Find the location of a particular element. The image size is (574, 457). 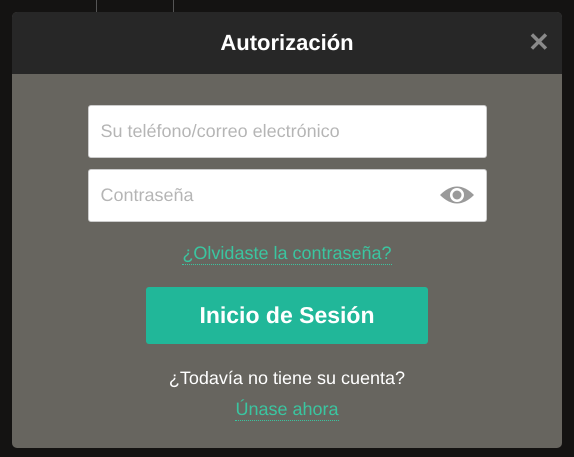

eye-icon is located at coordinates (456, 195).